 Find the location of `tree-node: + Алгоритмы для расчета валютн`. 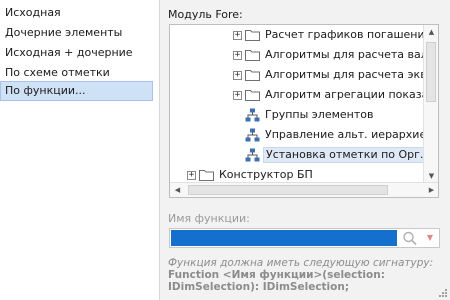

tree-node: + Алгоритмы для расчета валютн is located at coordinates (336, 55).